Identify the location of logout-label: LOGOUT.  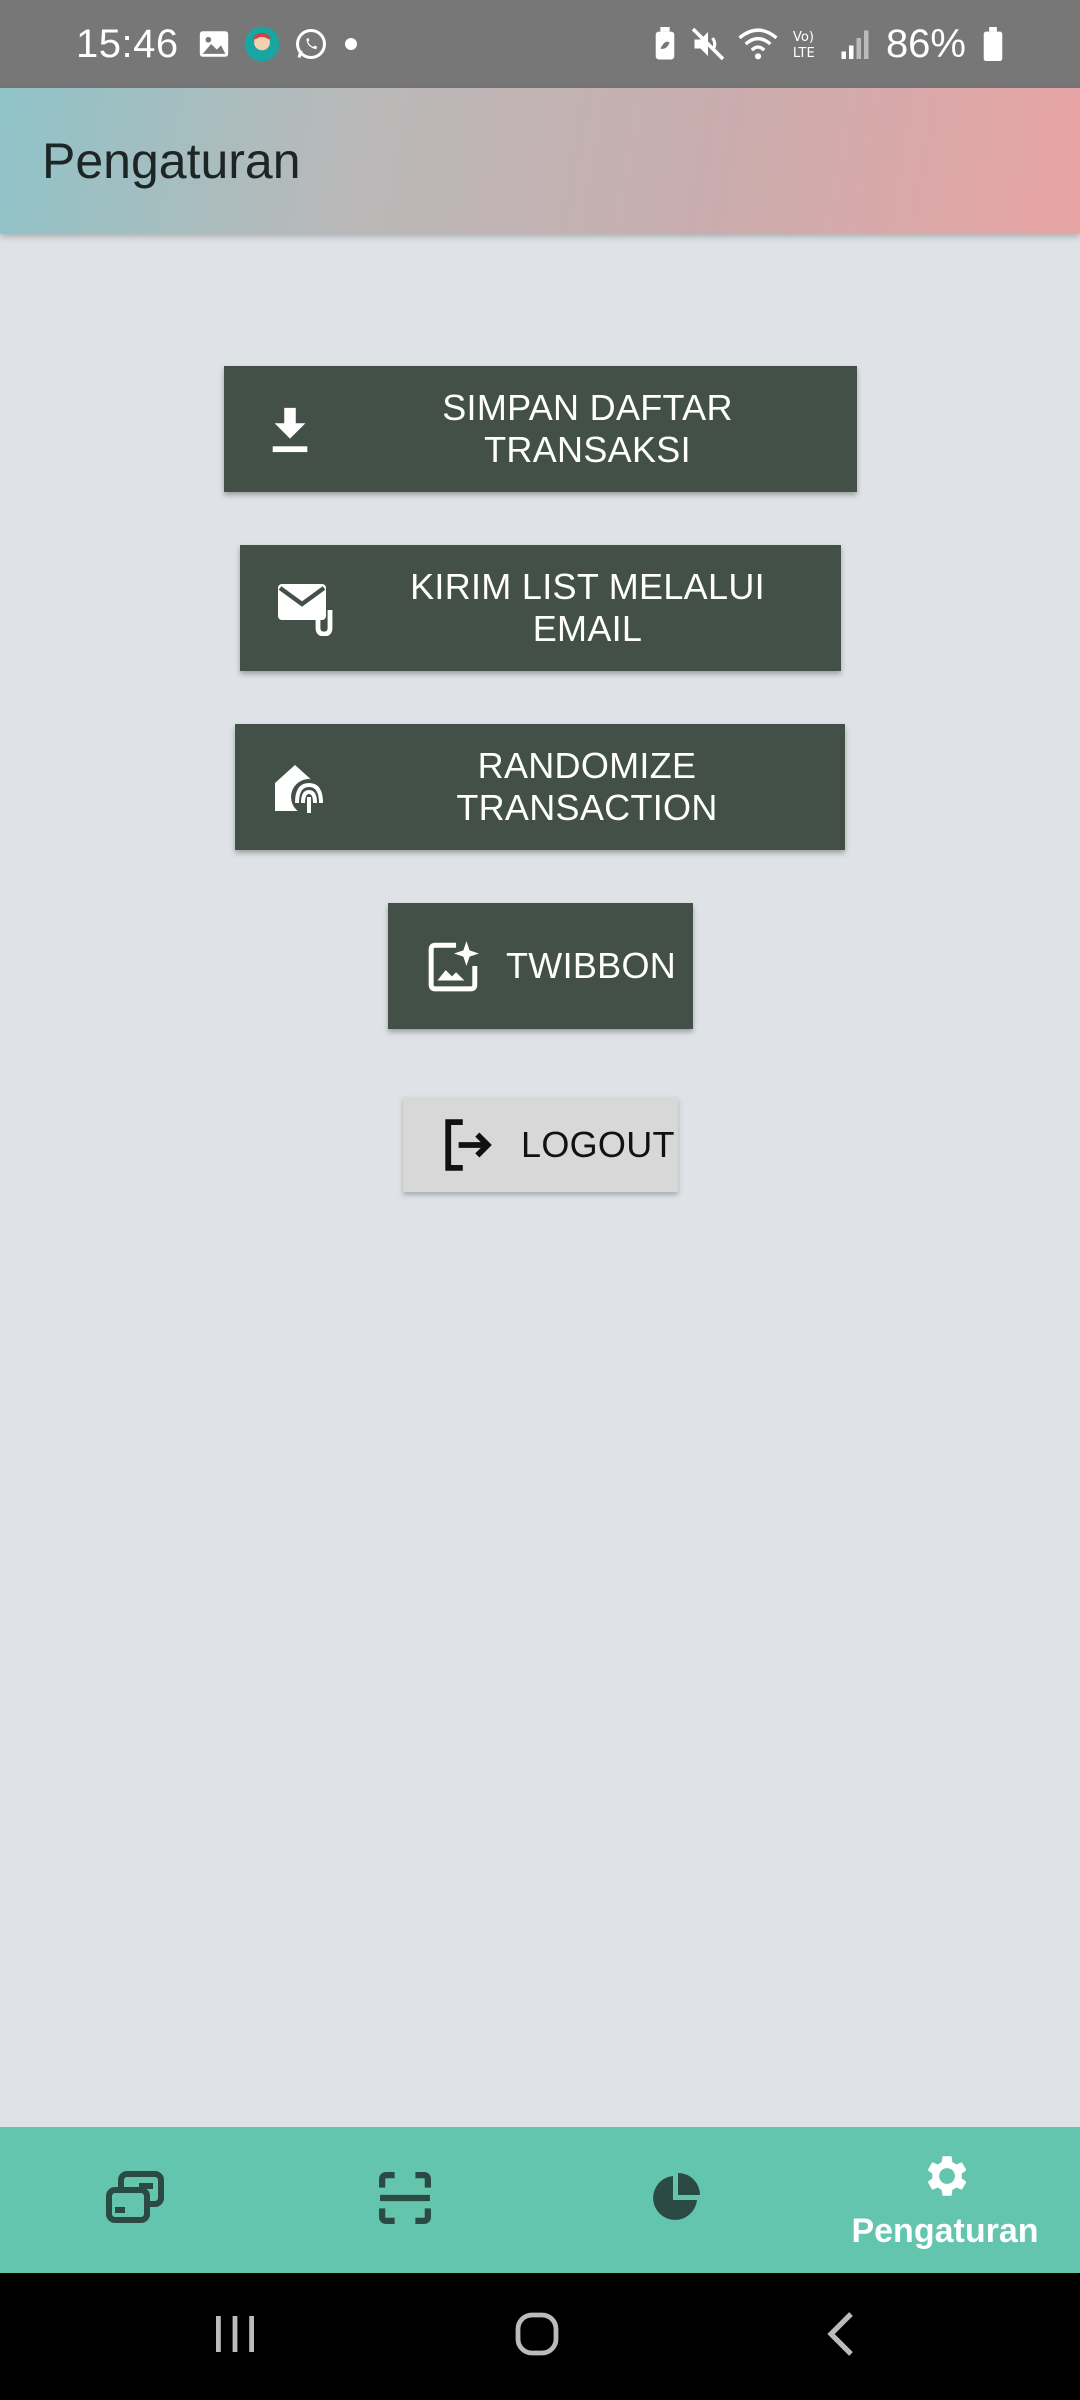
(598, 1144).